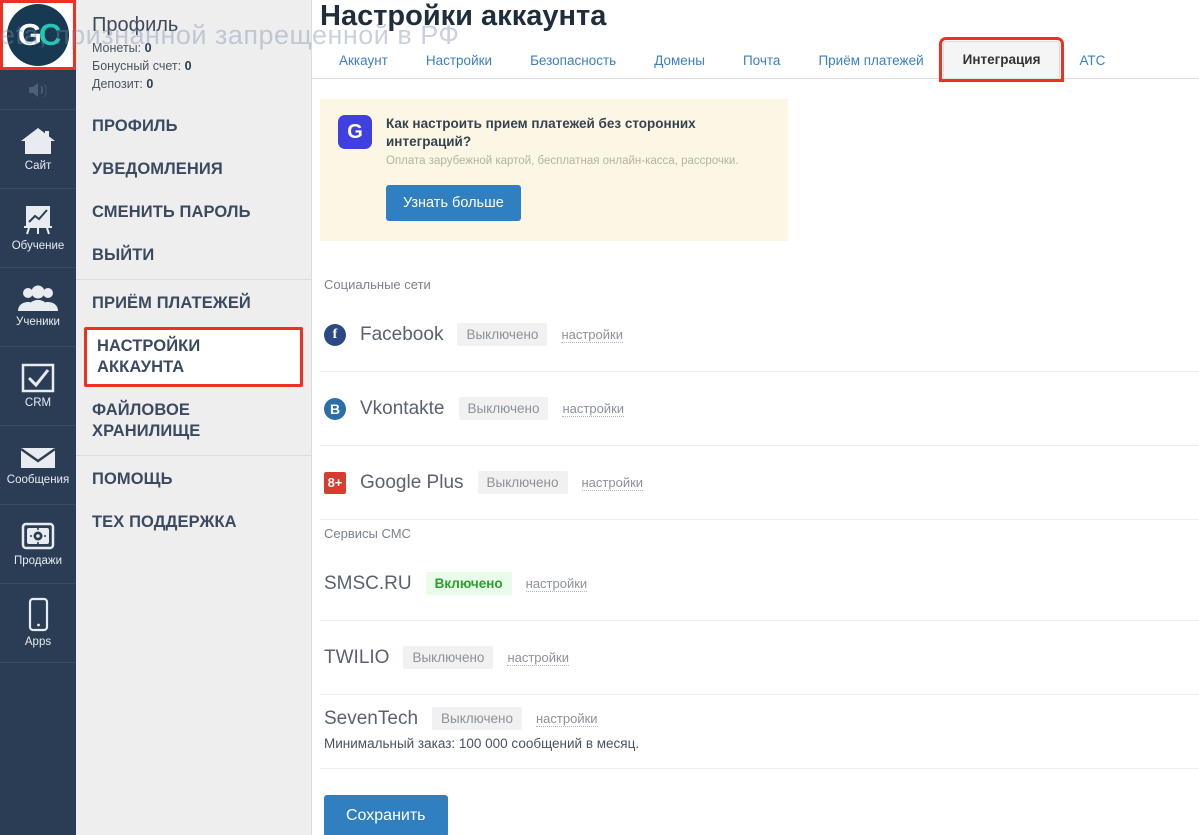 This screenshot has height=835, width=1199. What do you see at coordinates (759, 658) in the screenshot?
I see `integration-row-twilio: TWILIO Выключено настройки` at bounding box center [759, 658].